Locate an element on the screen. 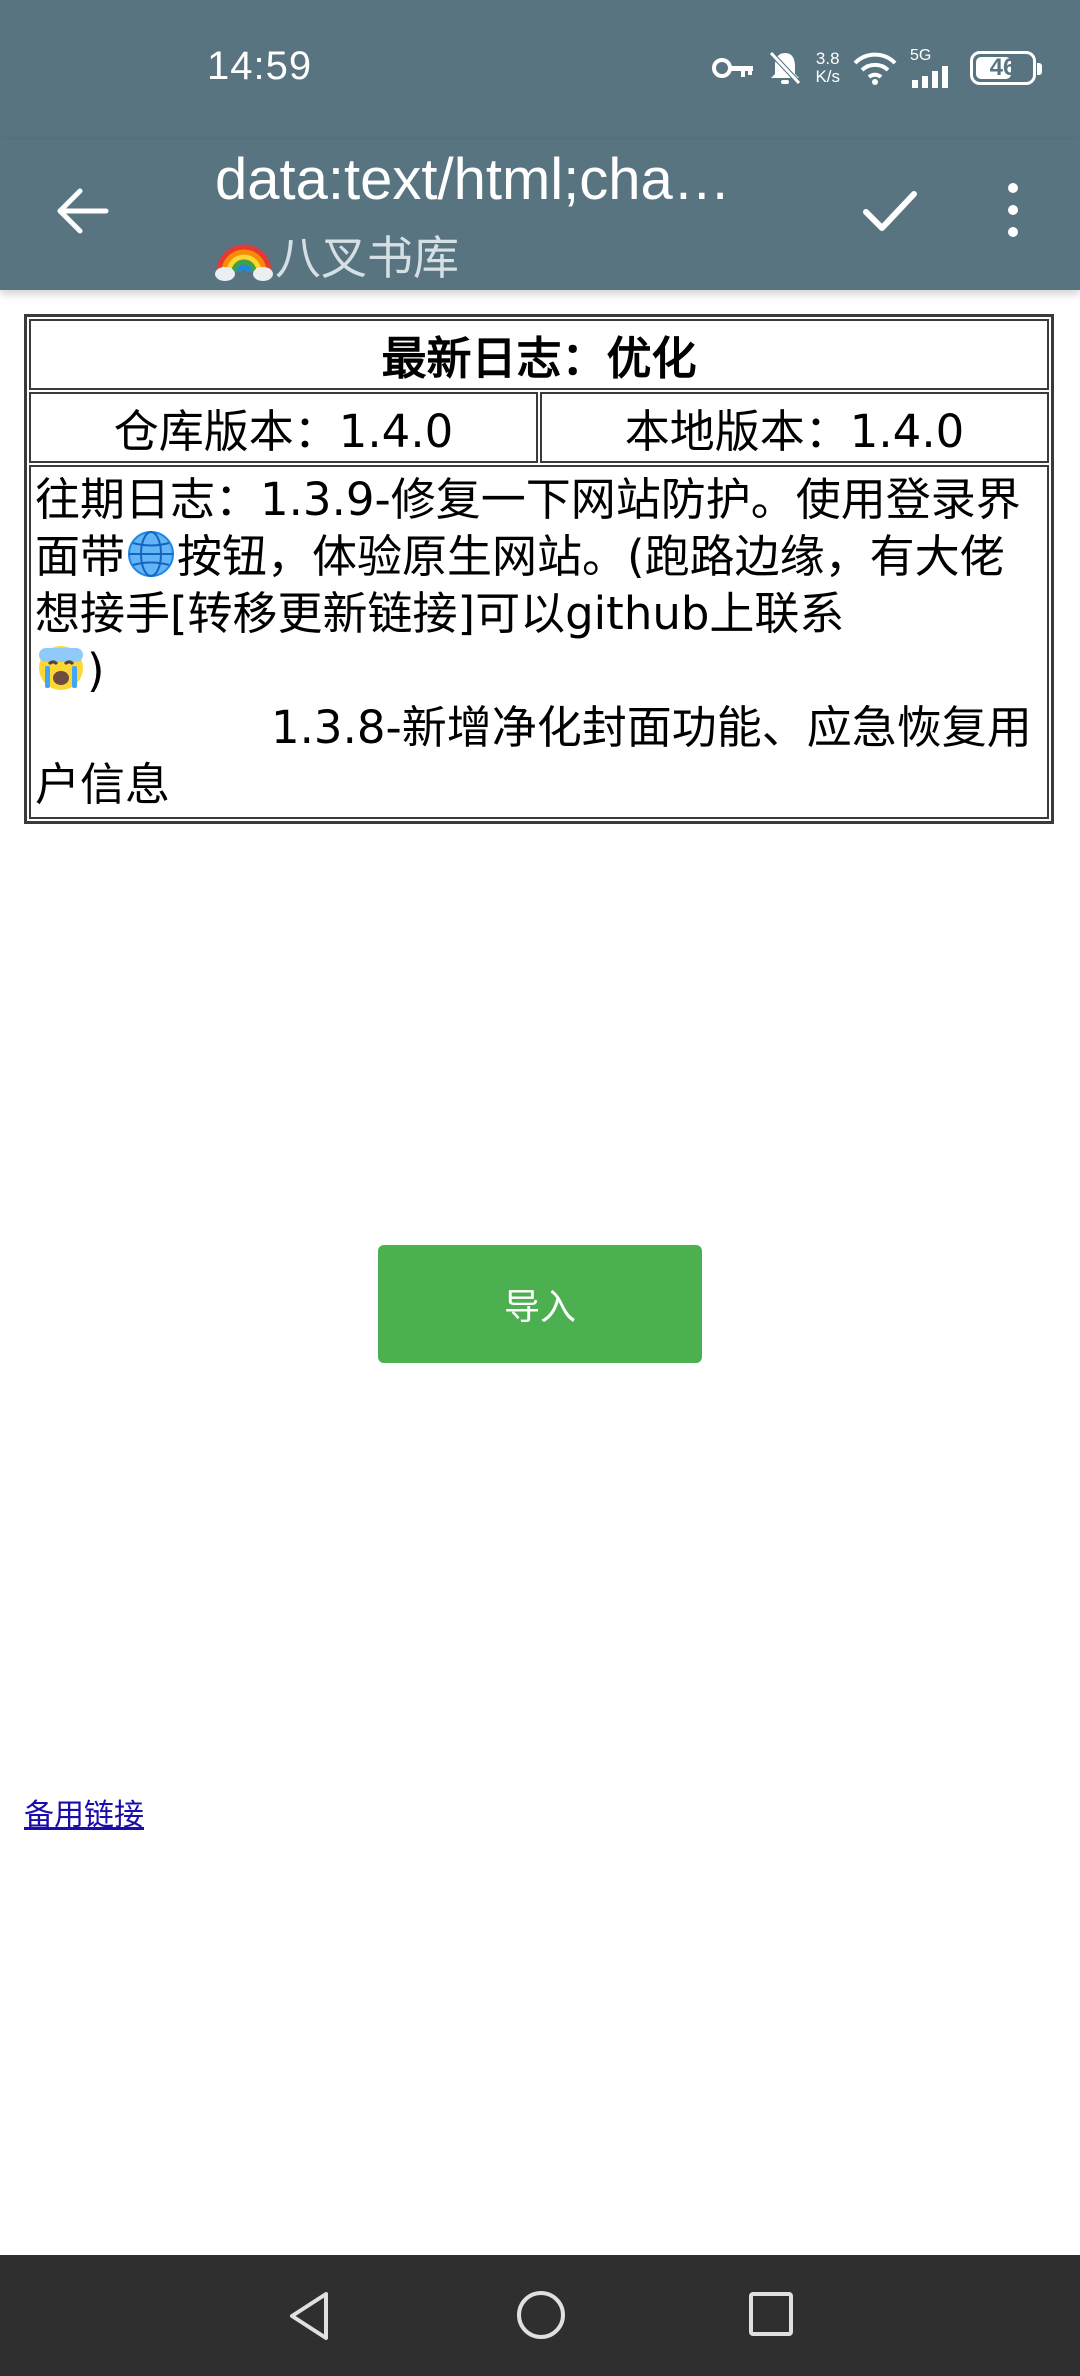 The width and height of the screenshot is (1080, 2376). page-subtitle-text: 八叉书库 is located at coordinates (367, 258).